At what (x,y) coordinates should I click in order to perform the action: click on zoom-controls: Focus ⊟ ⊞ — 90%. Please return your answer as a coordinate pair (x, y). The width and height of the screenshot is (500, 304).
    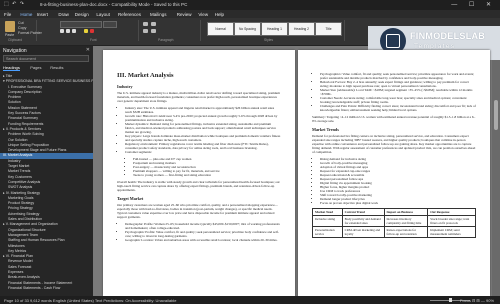
    Looking at the image, I should click on (477, 300).